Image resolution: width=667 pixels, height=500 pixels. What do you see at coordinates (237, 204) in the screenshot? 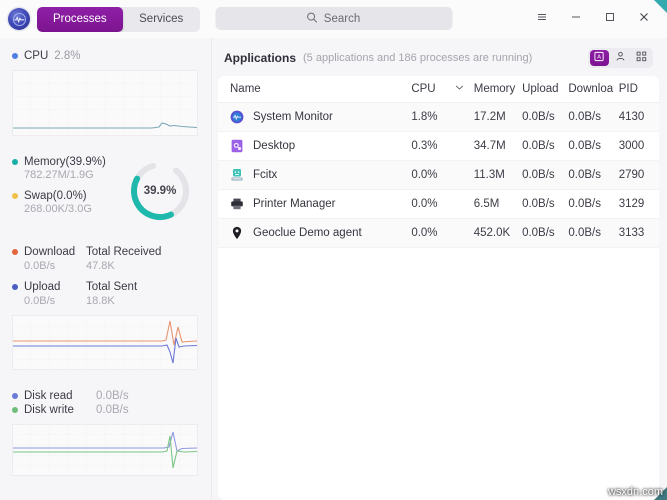
I see `printer-app-icon` at bounding box center [237, 204].